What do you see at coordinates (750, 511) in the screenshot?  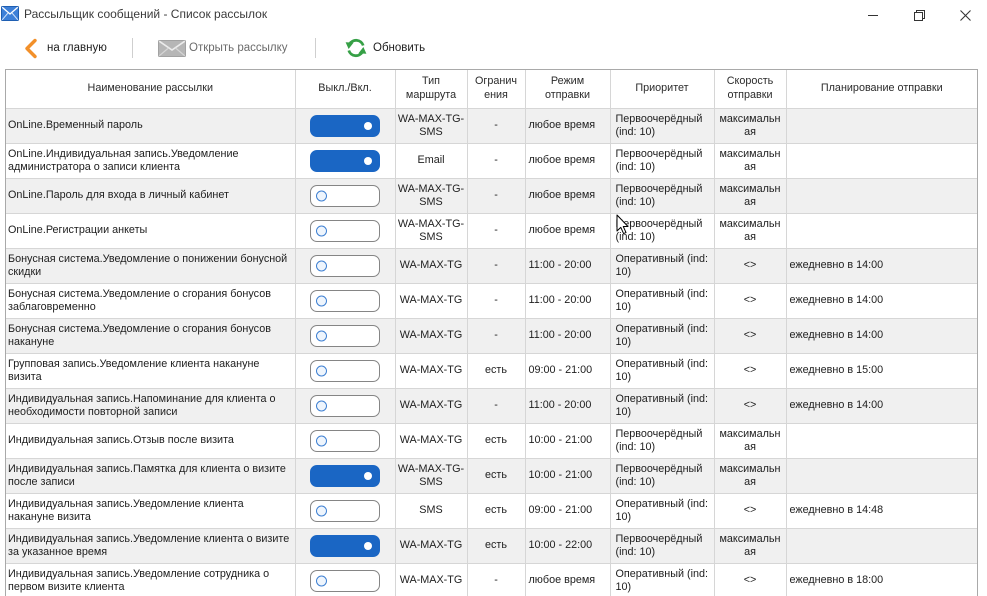 I see `cell-send-speed: <>` at bounding box center [750, 511].